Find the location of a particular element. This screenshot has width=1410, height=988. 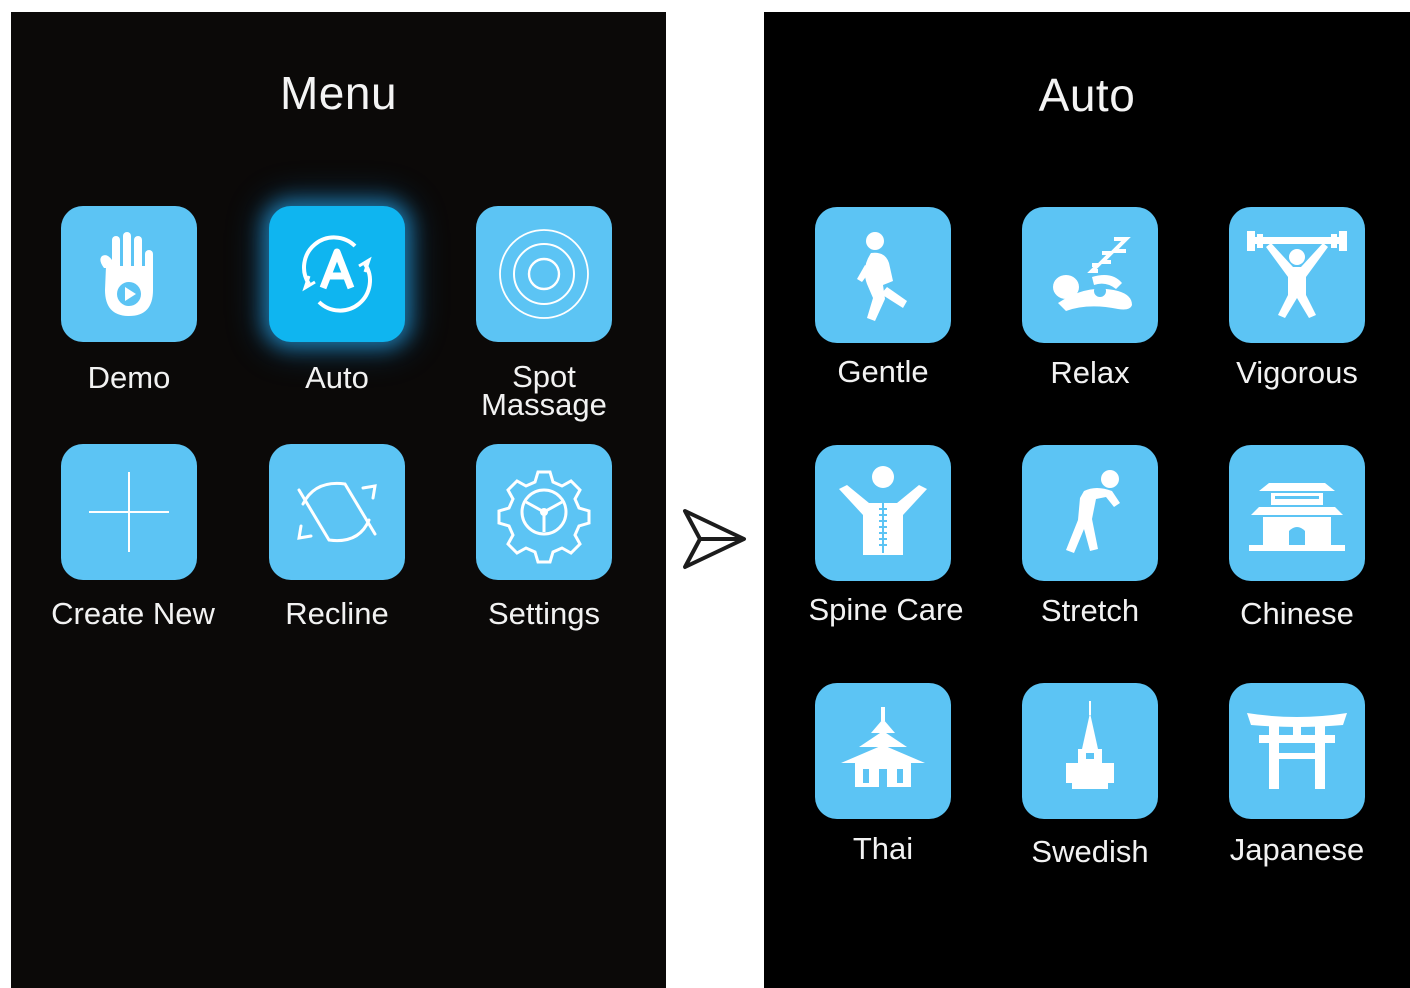

concentric-circles-icon is located at coordinates (544, 274).